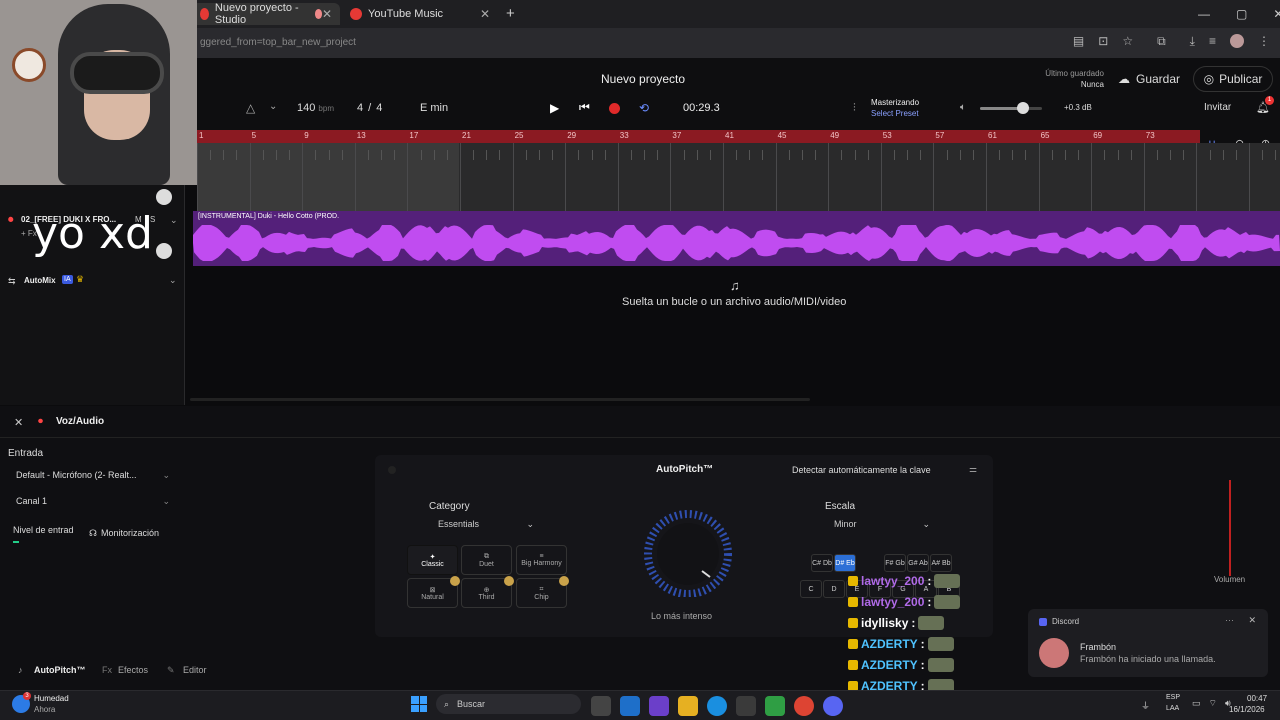 The width and height of the screenshot is (1280, 720). What do you see at coordinates (688, 706) in the screenshot?
I see `file-explorer-icon` at bounding box center [688, 706].